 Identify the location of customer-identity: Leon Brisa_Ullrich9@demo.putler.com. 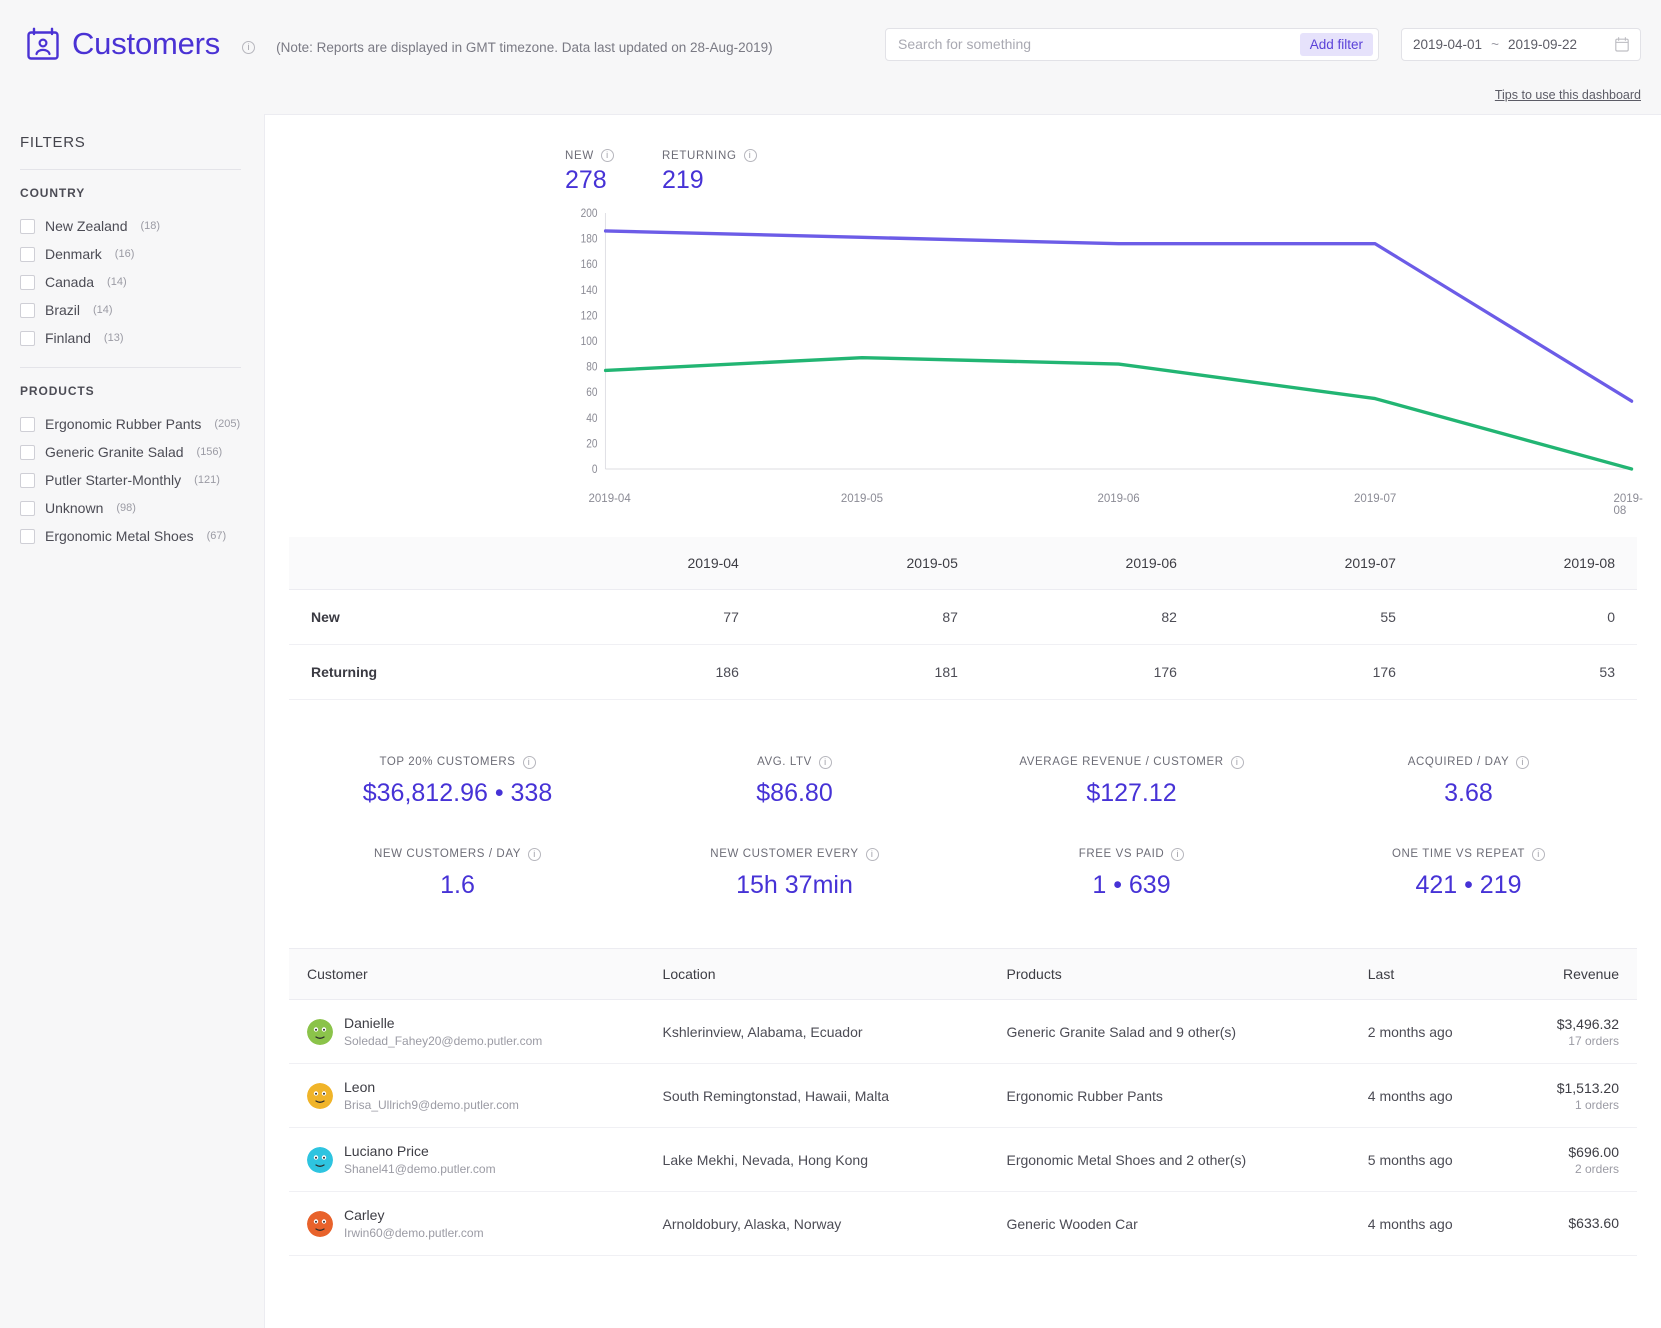
(467, 1095).